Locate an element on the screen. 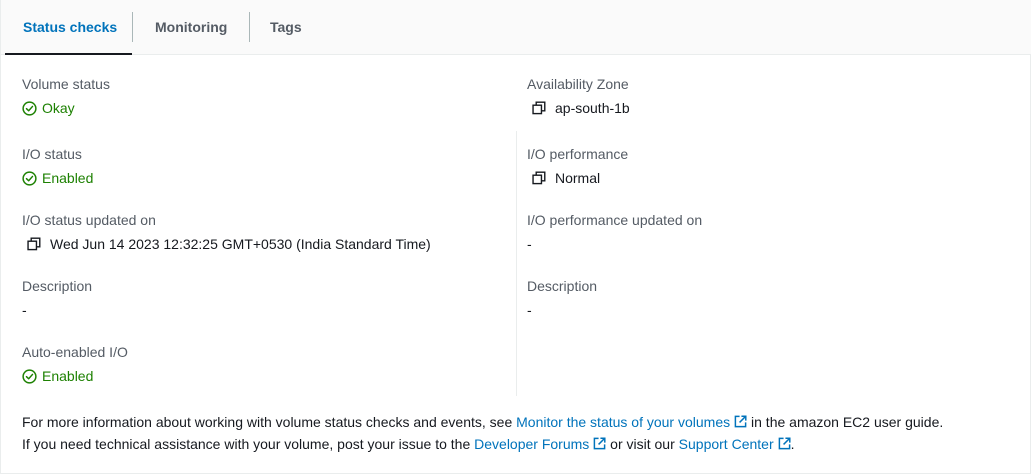 The width and height of the screenshot is (1031, 474). tab-tags: Tags is located at coordinates (290, 27).